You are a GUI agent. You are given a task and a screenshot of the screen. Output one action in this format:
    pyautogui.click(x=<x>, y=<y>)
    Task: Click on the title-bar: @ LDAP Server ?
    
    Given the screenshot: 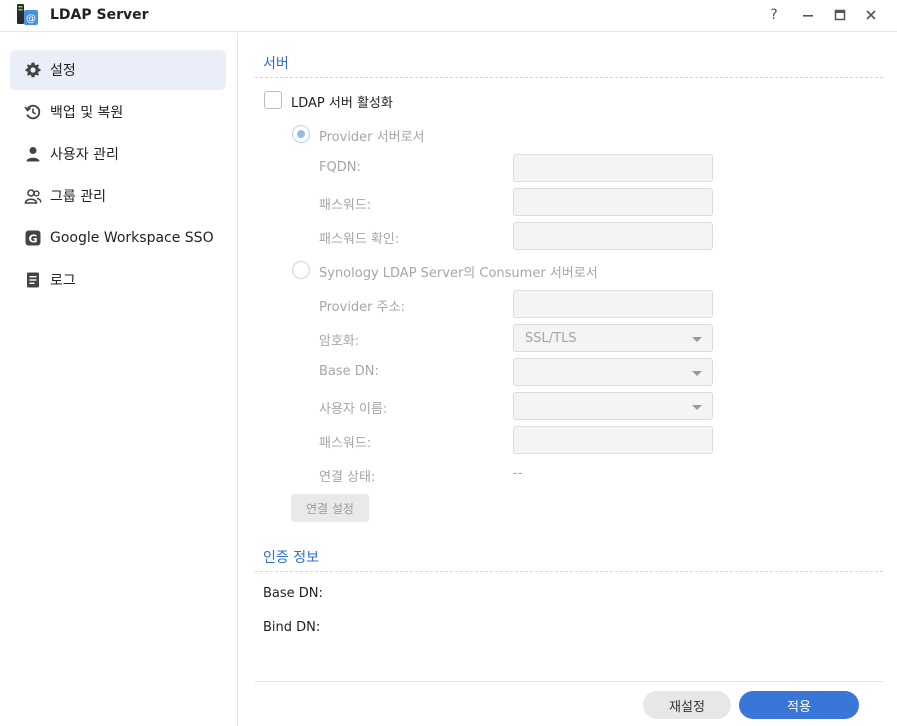 What is the action you would take?
    pyautogui.click(x=448, y=16)
    